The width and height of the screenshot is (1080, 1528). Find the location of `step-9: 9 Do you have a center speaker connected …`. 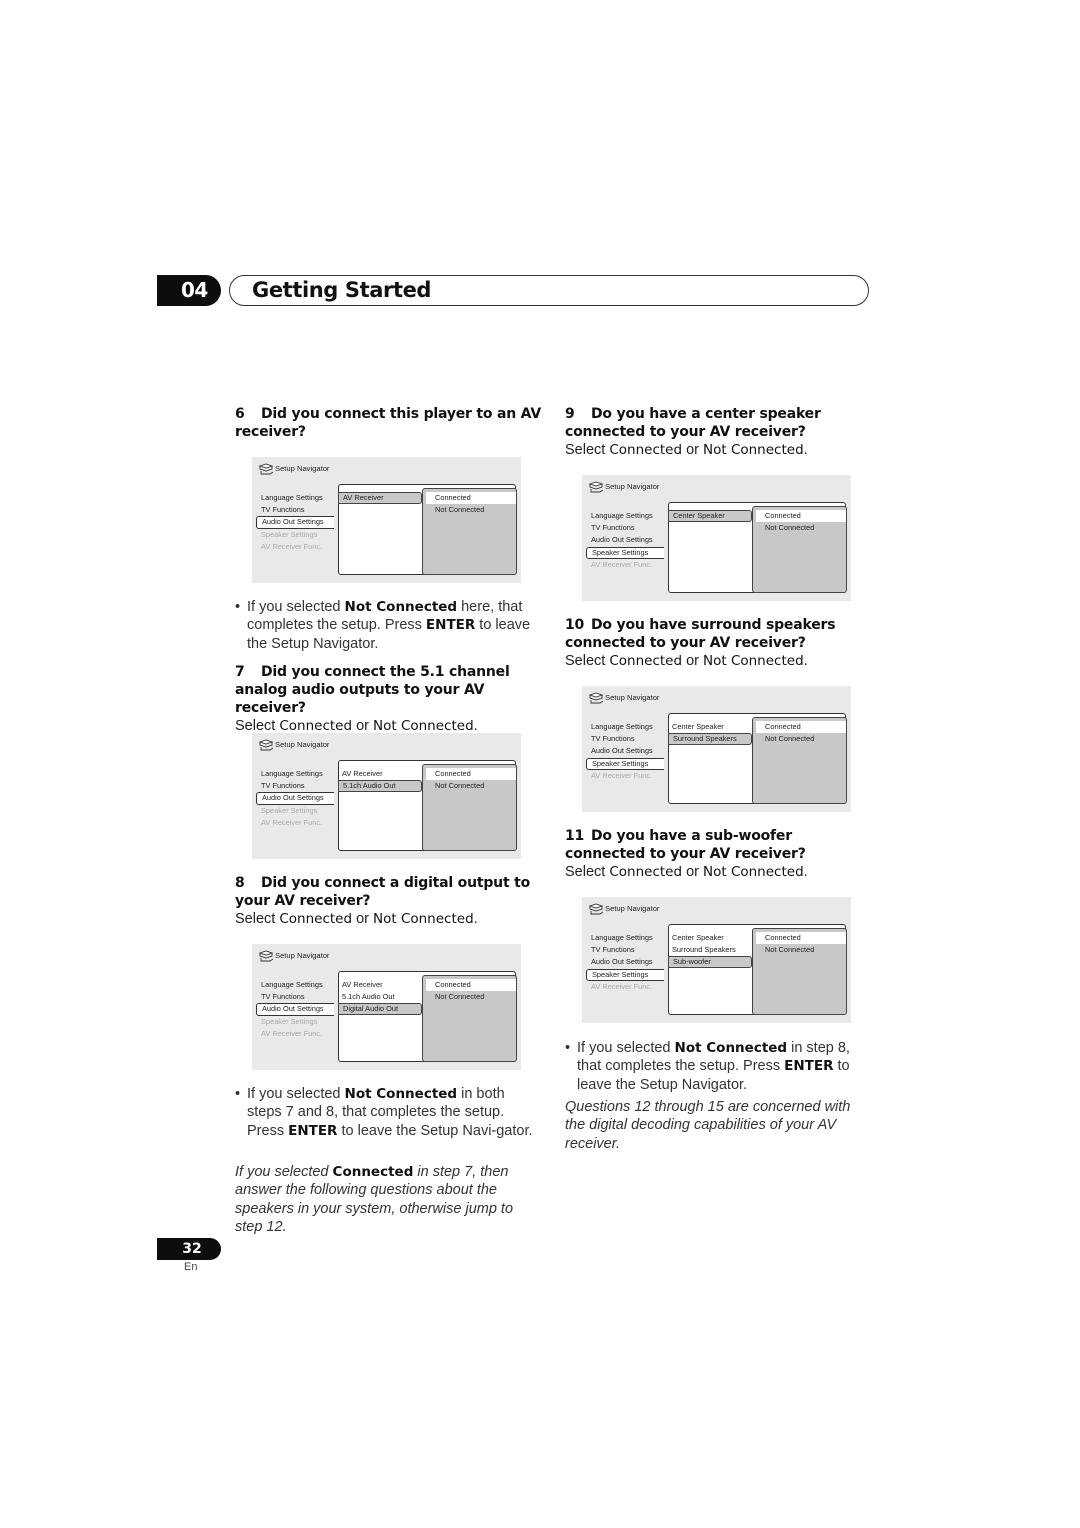

step-9: 9 Do you have a center speaker connected … is located at coordinates (720, 432).